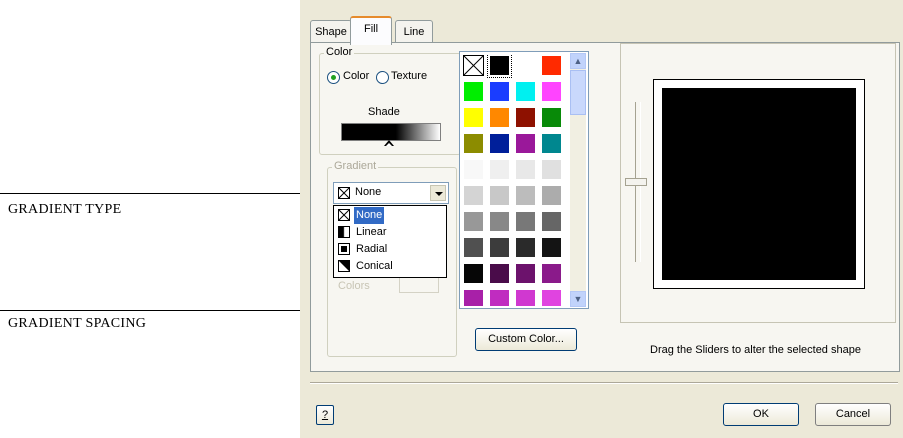  I want to click on shade-label: Shade, so click(384, 112).